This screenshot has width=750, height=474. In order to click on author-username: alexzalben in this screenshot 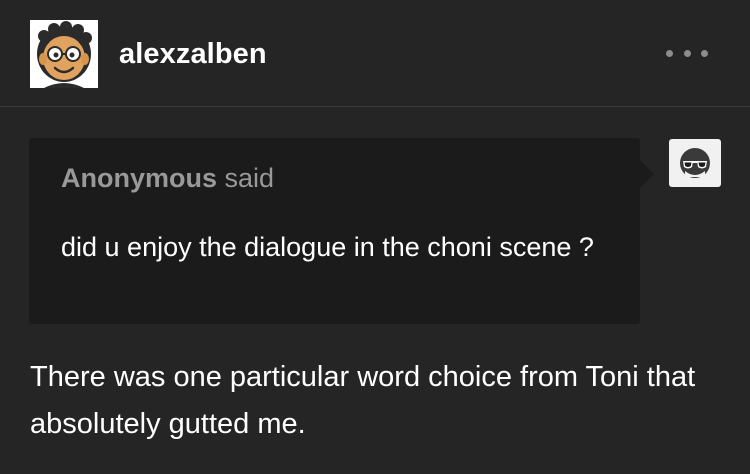, I will do `click(193, 54)`.